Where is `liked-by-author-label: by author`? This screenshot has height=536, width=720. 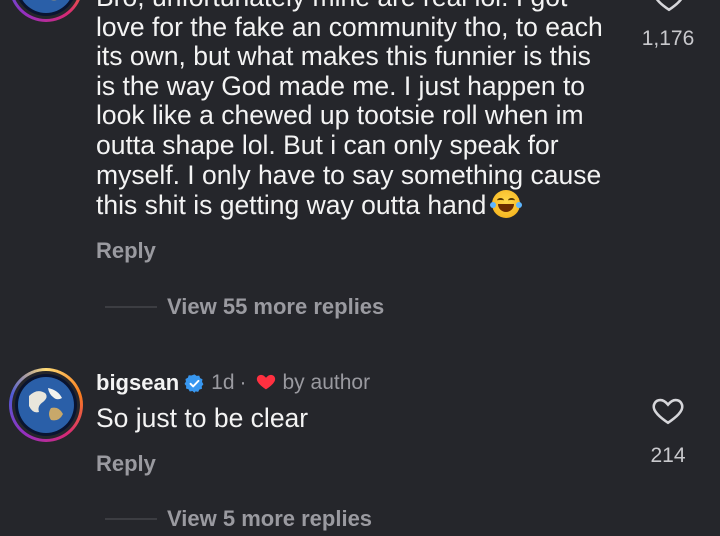 liked-by-author-label: by author is located at coordinates (326, 382).